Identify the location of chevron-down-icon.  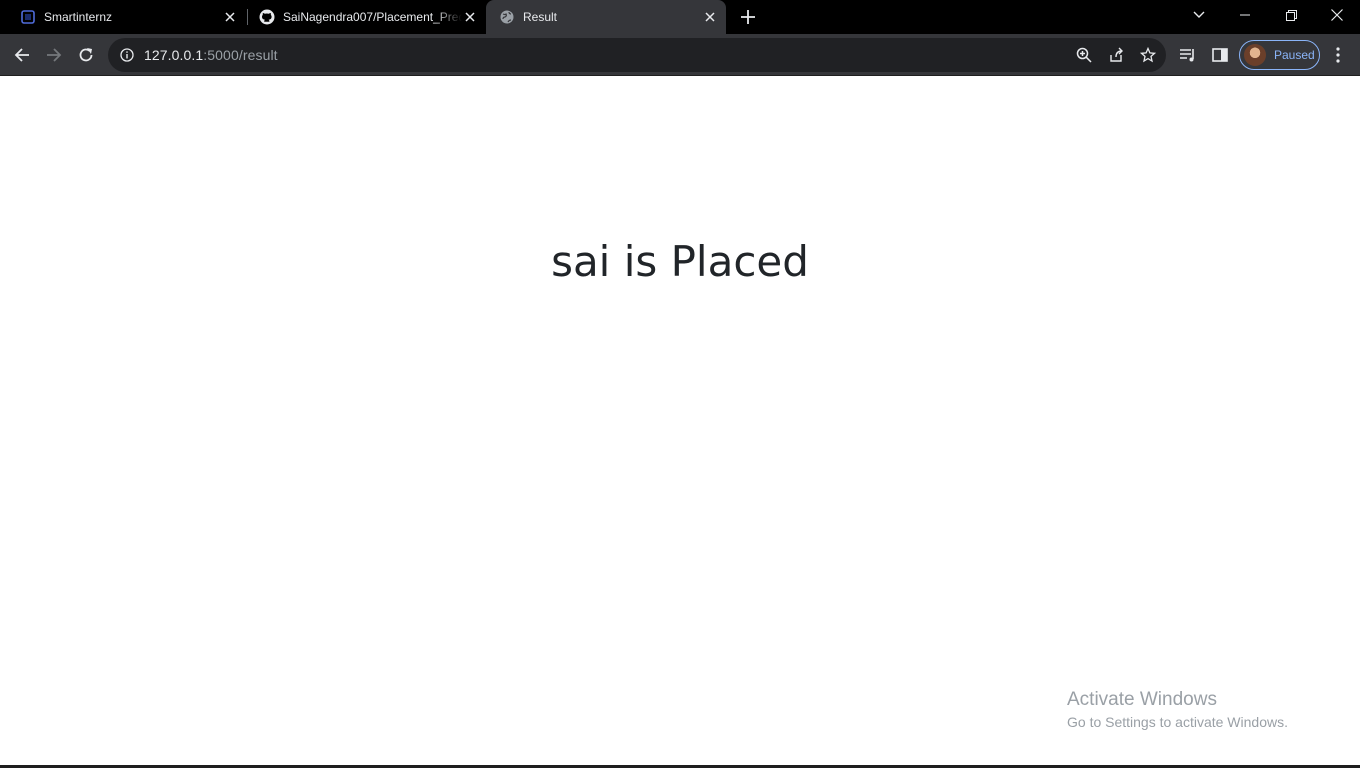
(1199, 14).